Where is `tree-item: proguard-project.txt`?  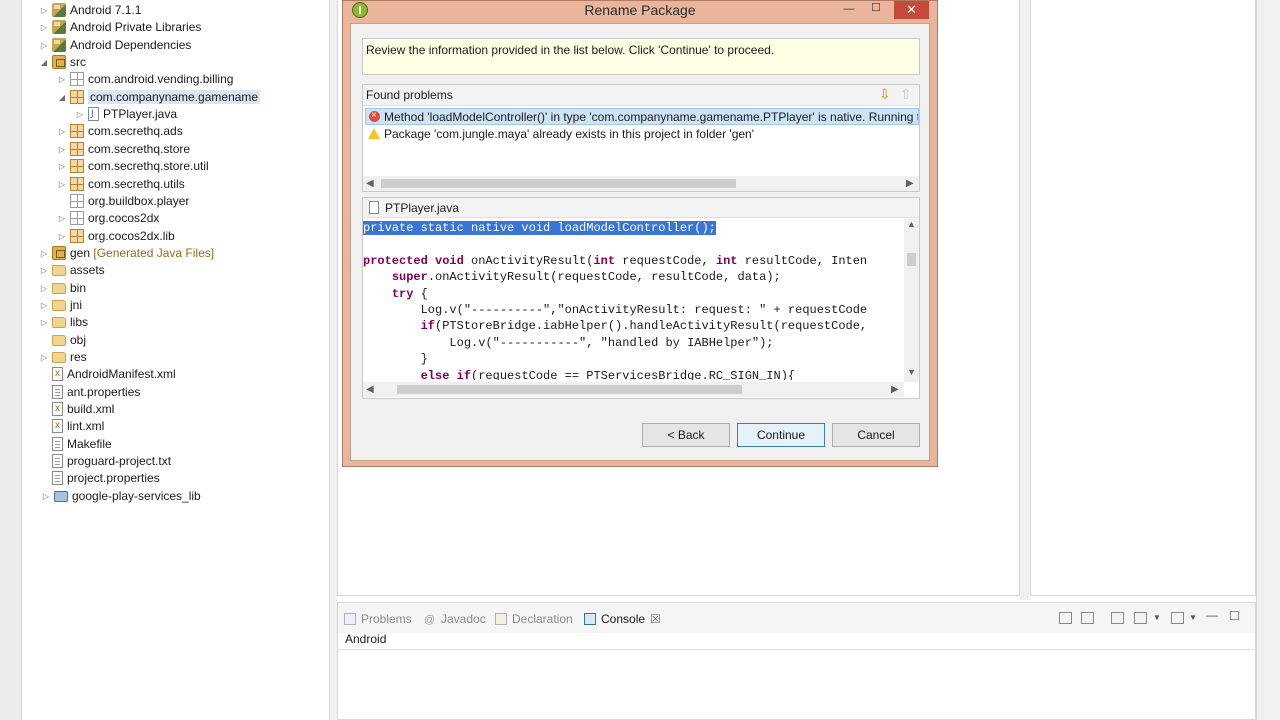
tree-item: proguard-project.txt is located at coordinates (104, 461).